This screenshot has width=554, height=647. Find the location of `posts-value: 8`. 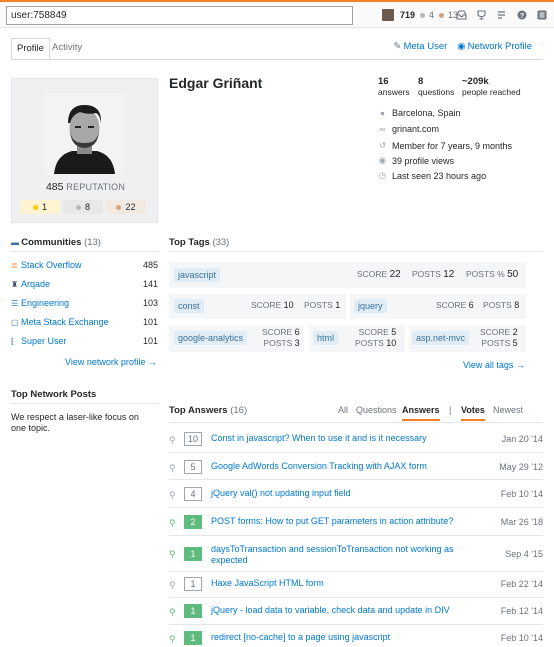

posts-value: 8 is located at coordinates (517, 305).